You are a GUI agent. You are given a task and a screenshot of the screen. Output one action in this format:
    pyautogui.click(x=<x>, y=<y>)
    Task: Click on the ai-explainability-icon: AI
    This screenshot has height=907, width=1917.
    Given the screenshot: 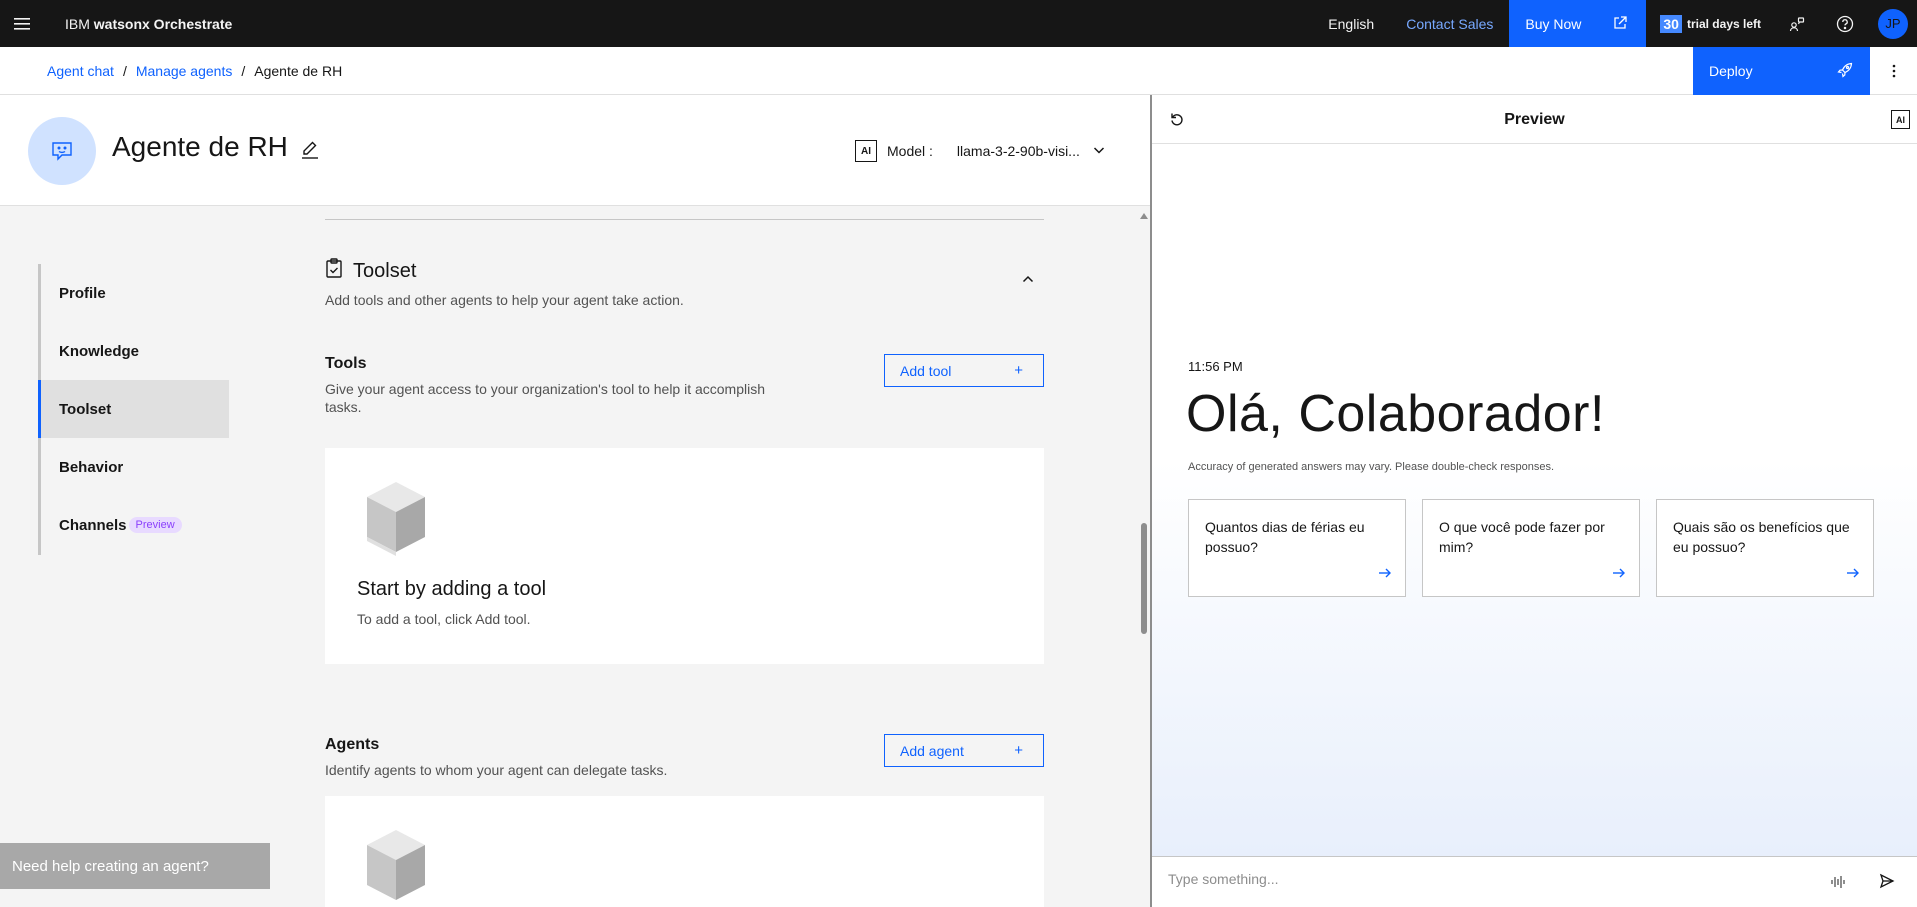 What is the action you would take?
    pyautogui.click(x=1900, y=119)
    